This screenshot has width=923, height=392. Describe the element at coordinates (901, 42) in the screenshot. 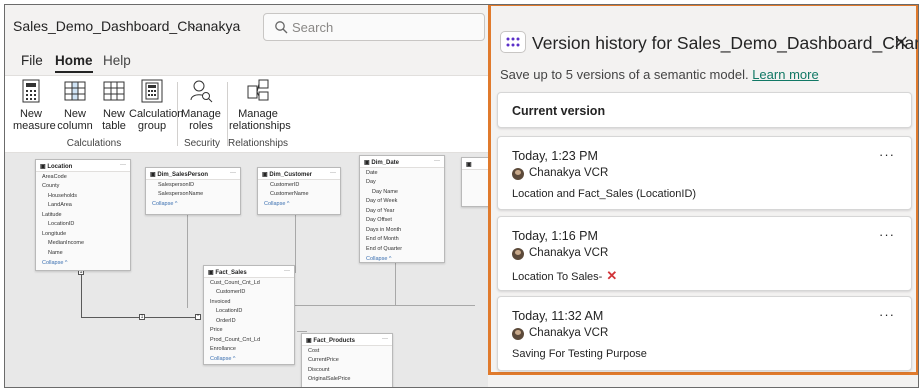

I see `close-icon` at that location.